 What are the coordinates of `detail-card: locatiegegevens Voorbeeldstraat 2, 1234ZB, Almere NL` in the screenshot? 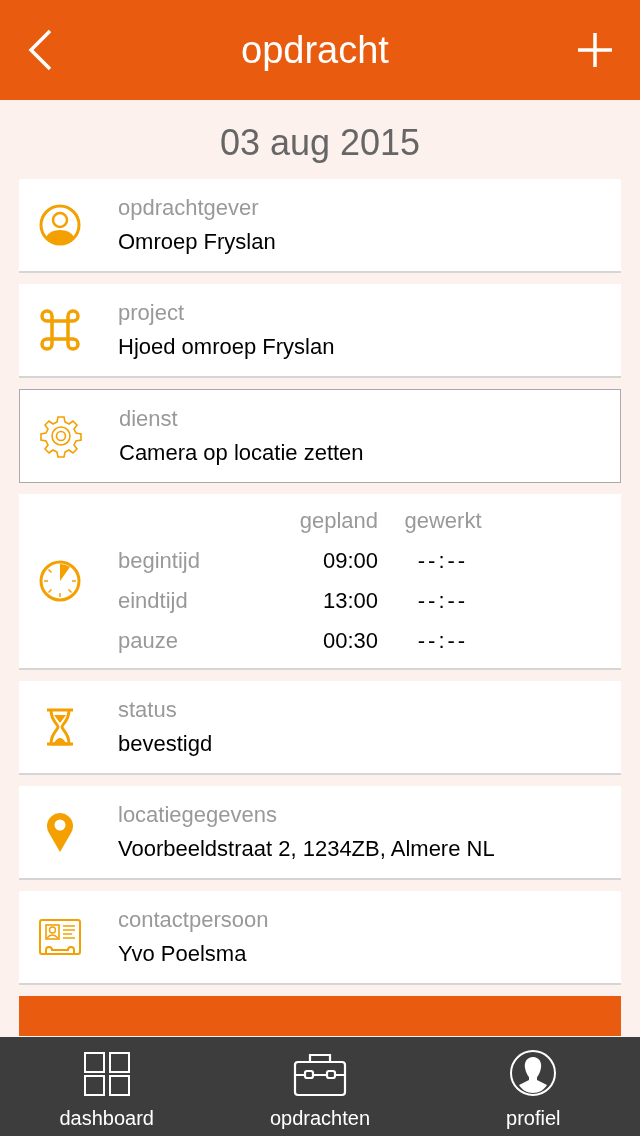 It's located at (320, 833).